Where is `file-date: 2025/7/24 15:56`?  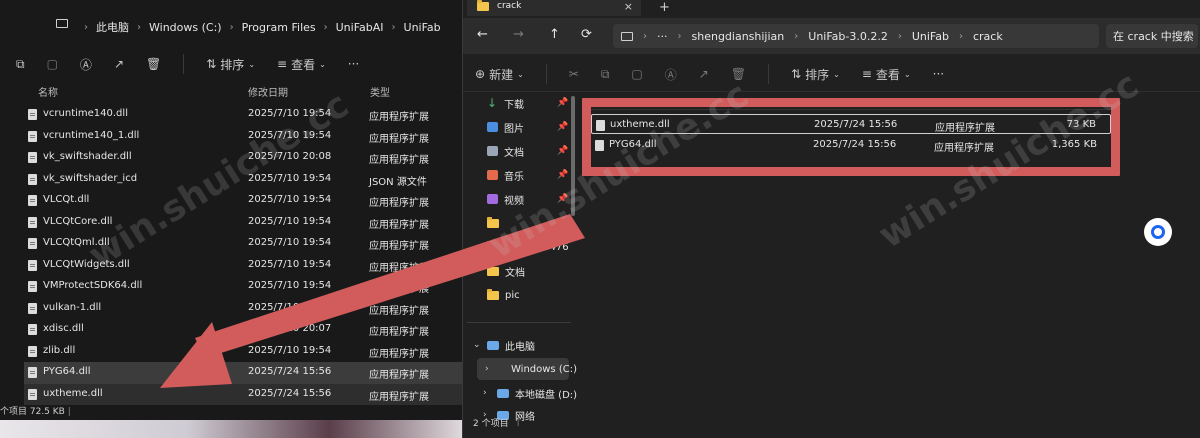 file-date: 2025/7/24 15:56 is located at coordinates (290, 393).